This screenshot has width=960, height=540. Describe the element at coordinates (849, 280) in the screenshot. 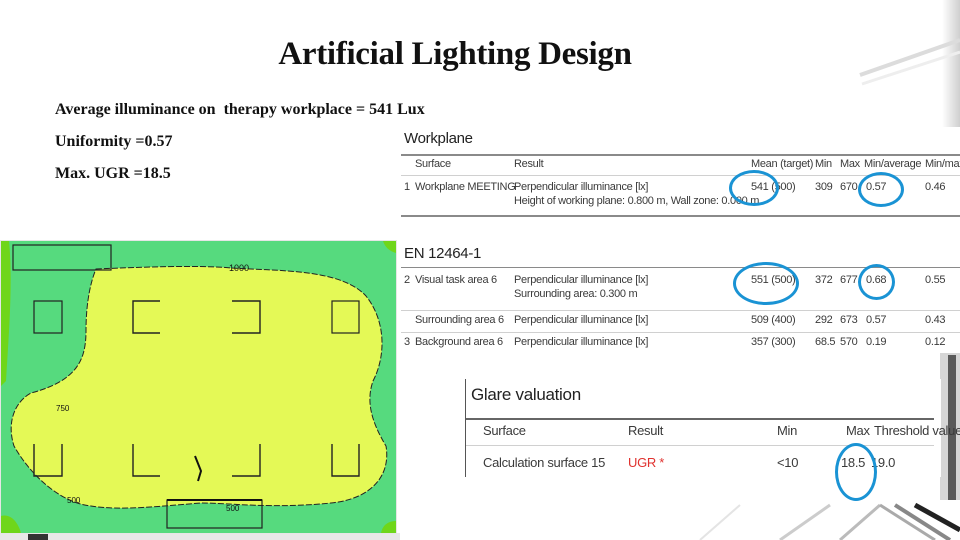

I see `row-max: 677` at that location.